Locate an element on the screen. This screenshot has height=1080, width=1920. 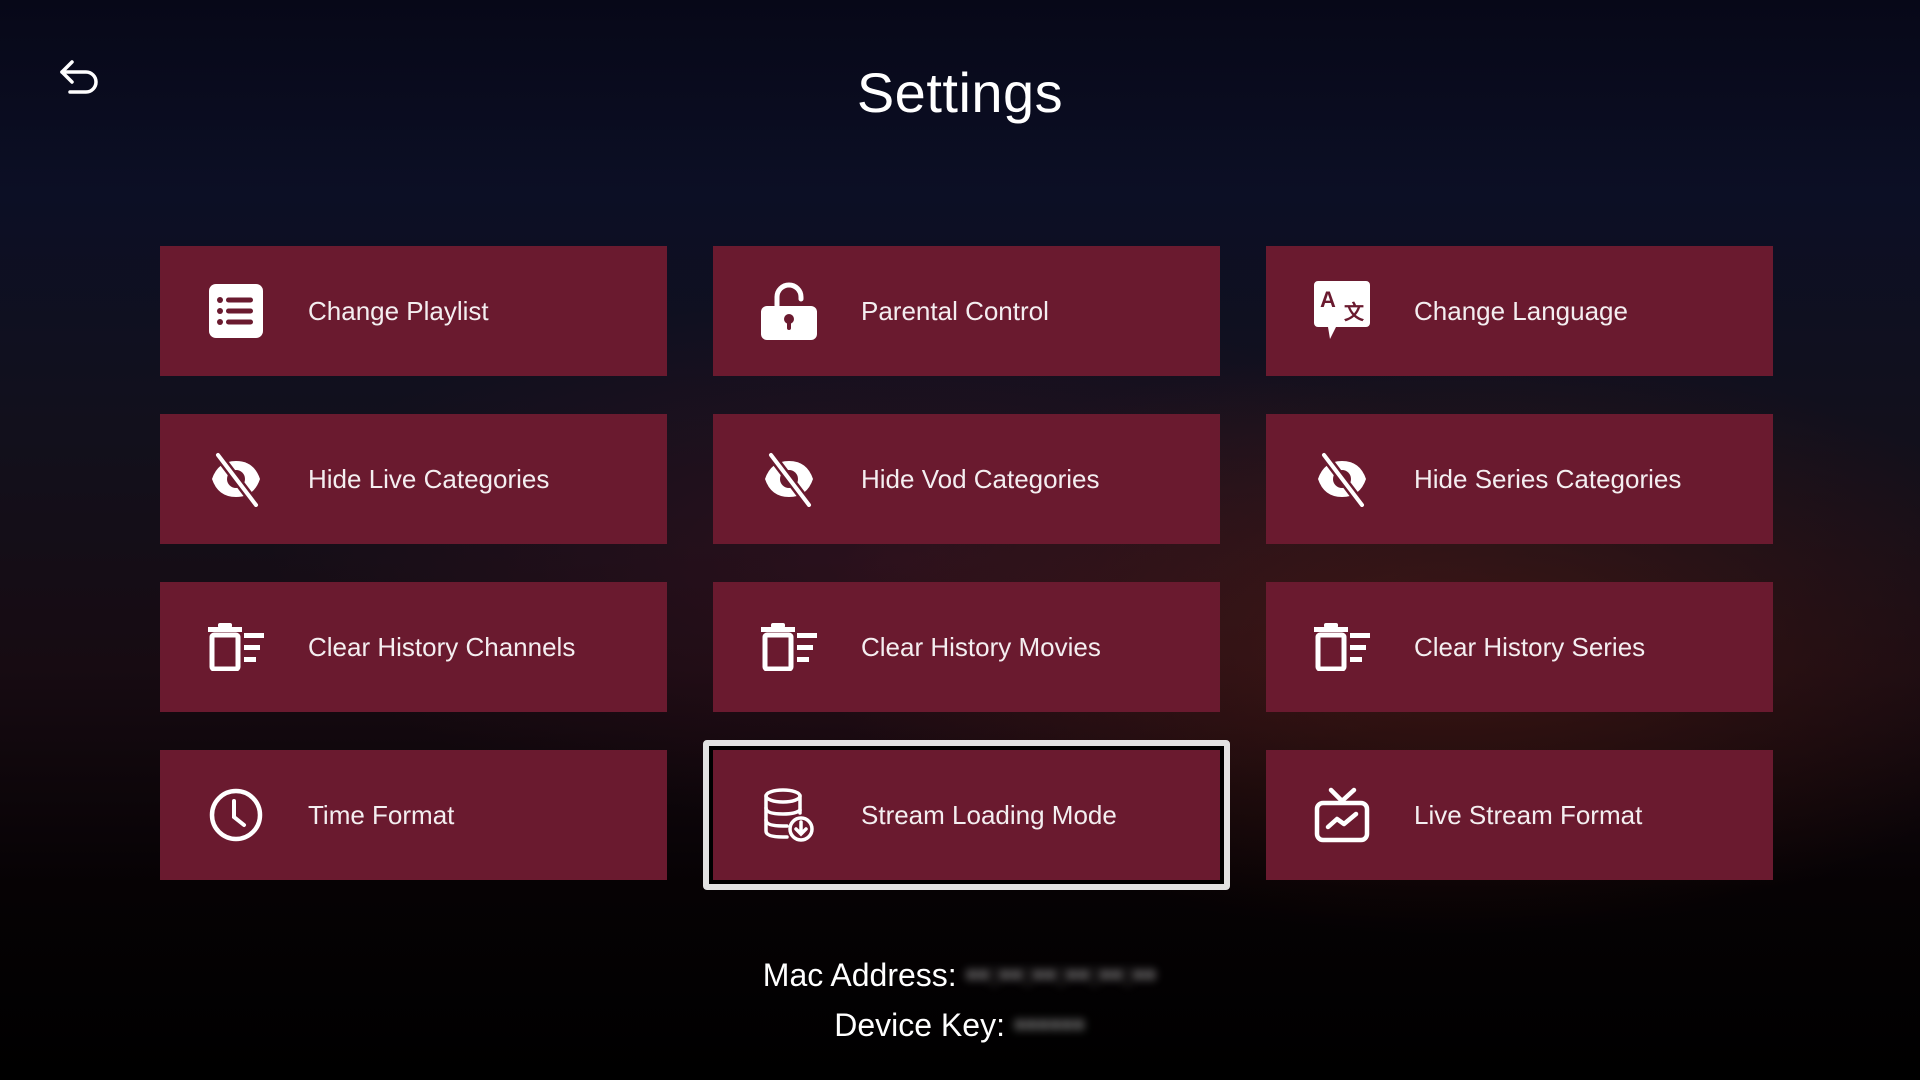
setting-label: Parental Control is located at coordinates (955, 310).